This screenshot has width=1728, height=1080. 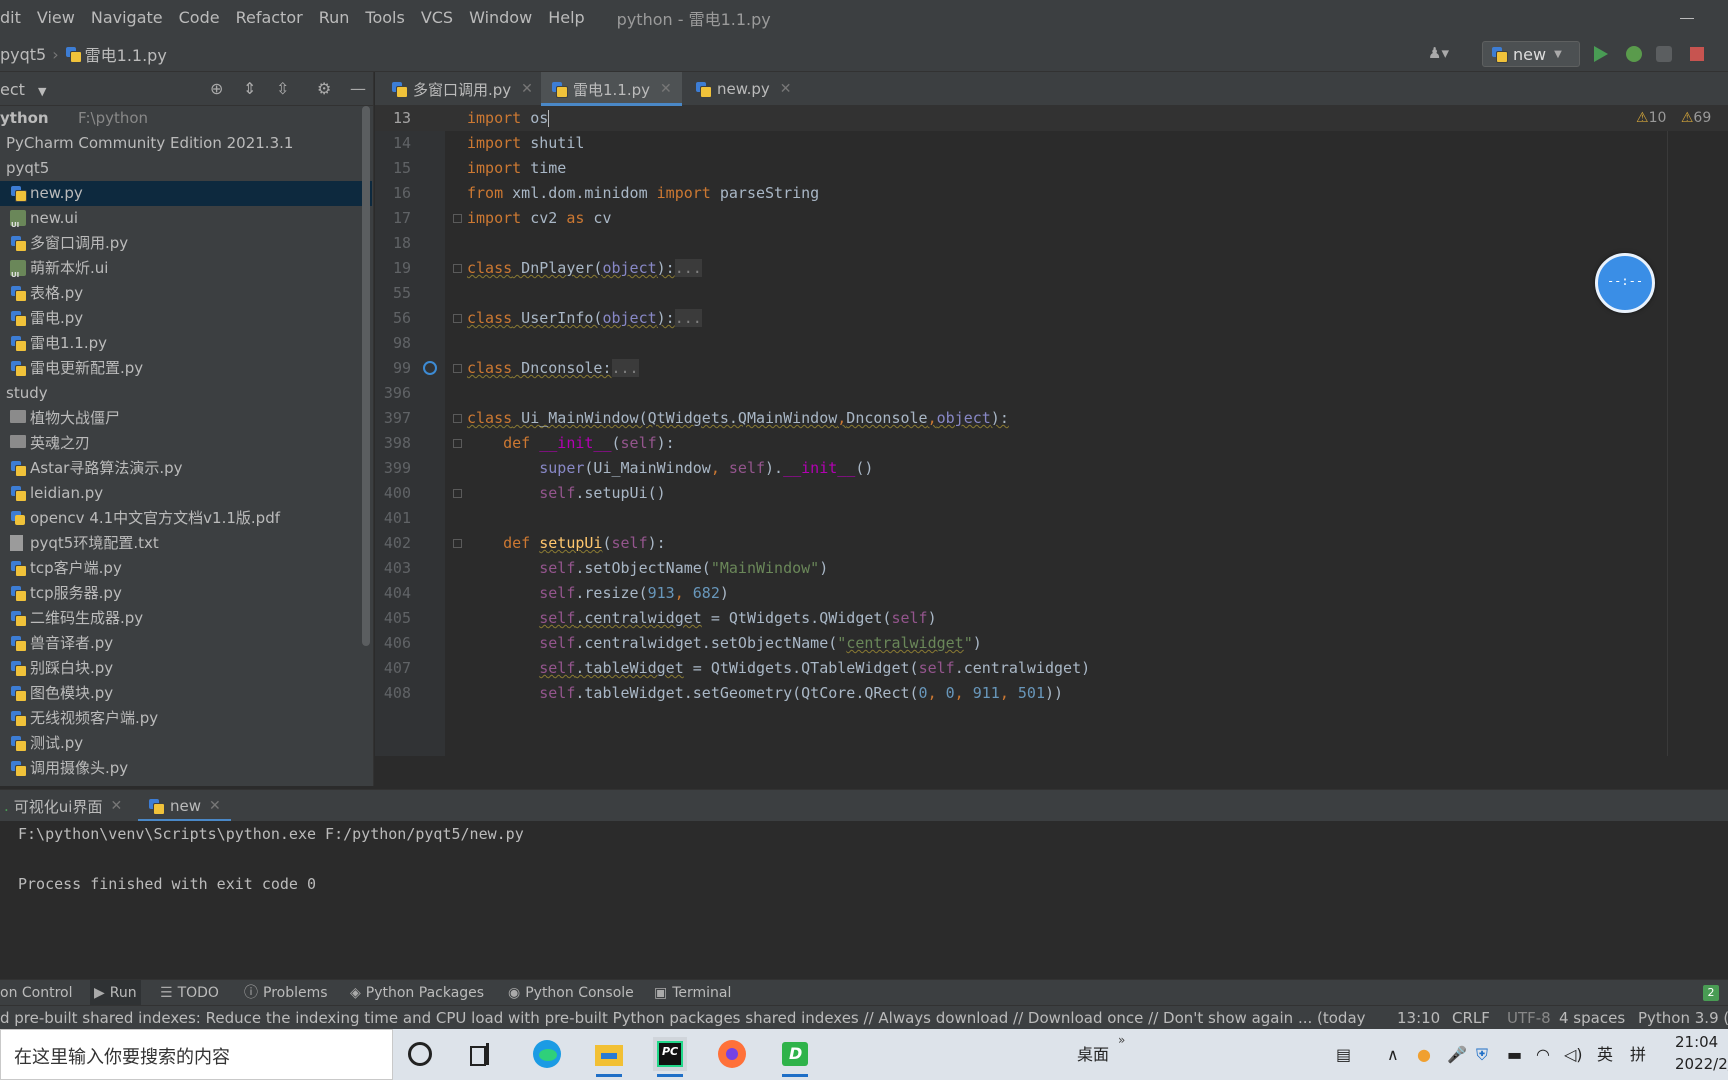 What do you see at coordinates (420, 1054) in the screenshot?
I see `cortana-icon` at bounding box center [420, 1054].